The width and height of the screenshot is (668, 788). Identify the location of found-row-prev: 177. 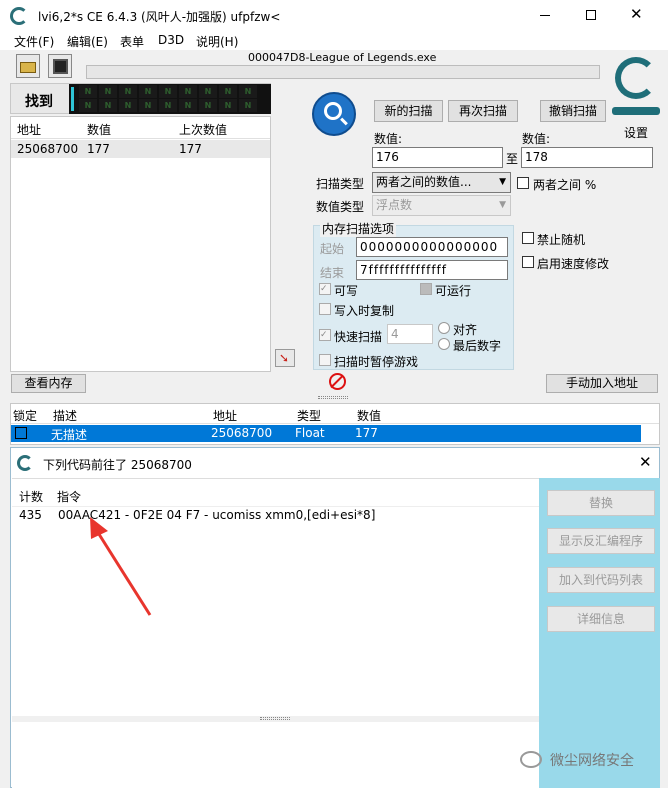
(190, 149).